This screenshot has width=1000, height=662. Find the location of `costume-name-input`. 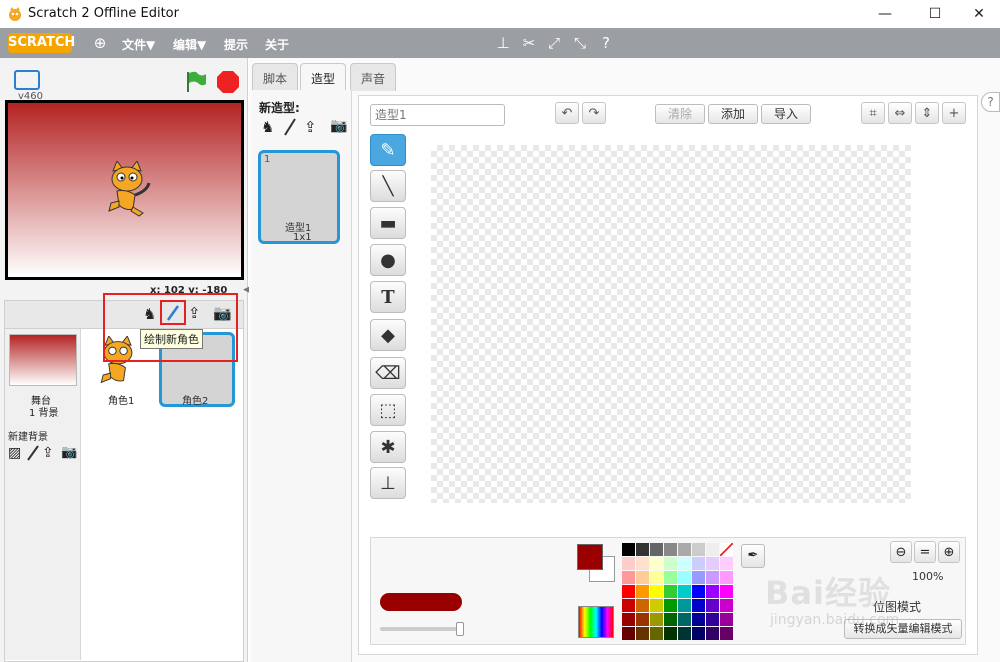

costume-name-input is located at coordinates (437, 115).